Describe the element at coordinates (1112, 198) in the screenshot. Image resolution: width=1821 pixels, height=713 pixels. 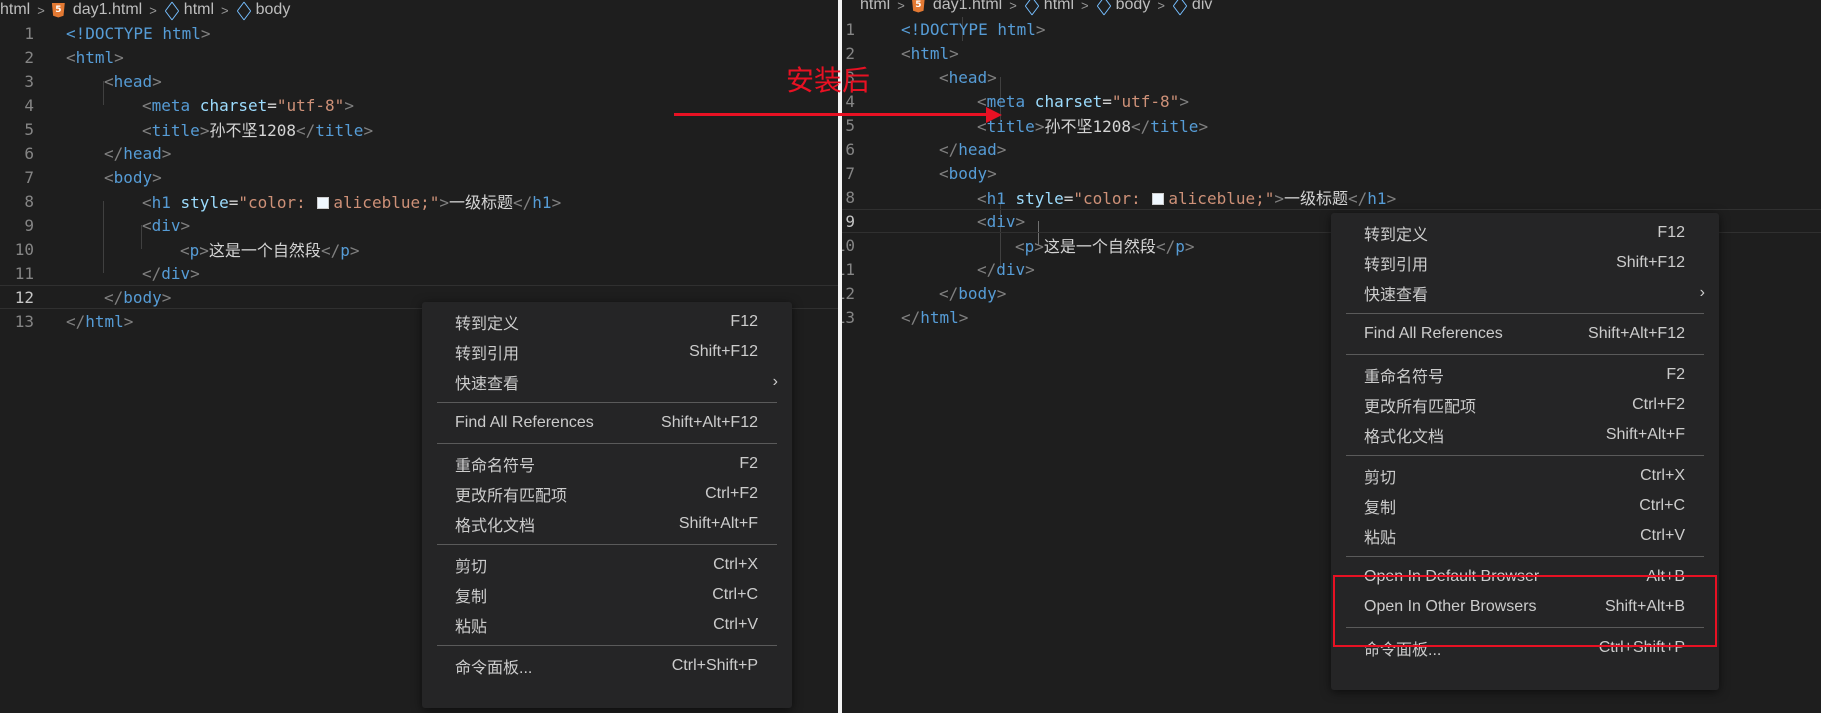
I see `token: "color:` at that location.